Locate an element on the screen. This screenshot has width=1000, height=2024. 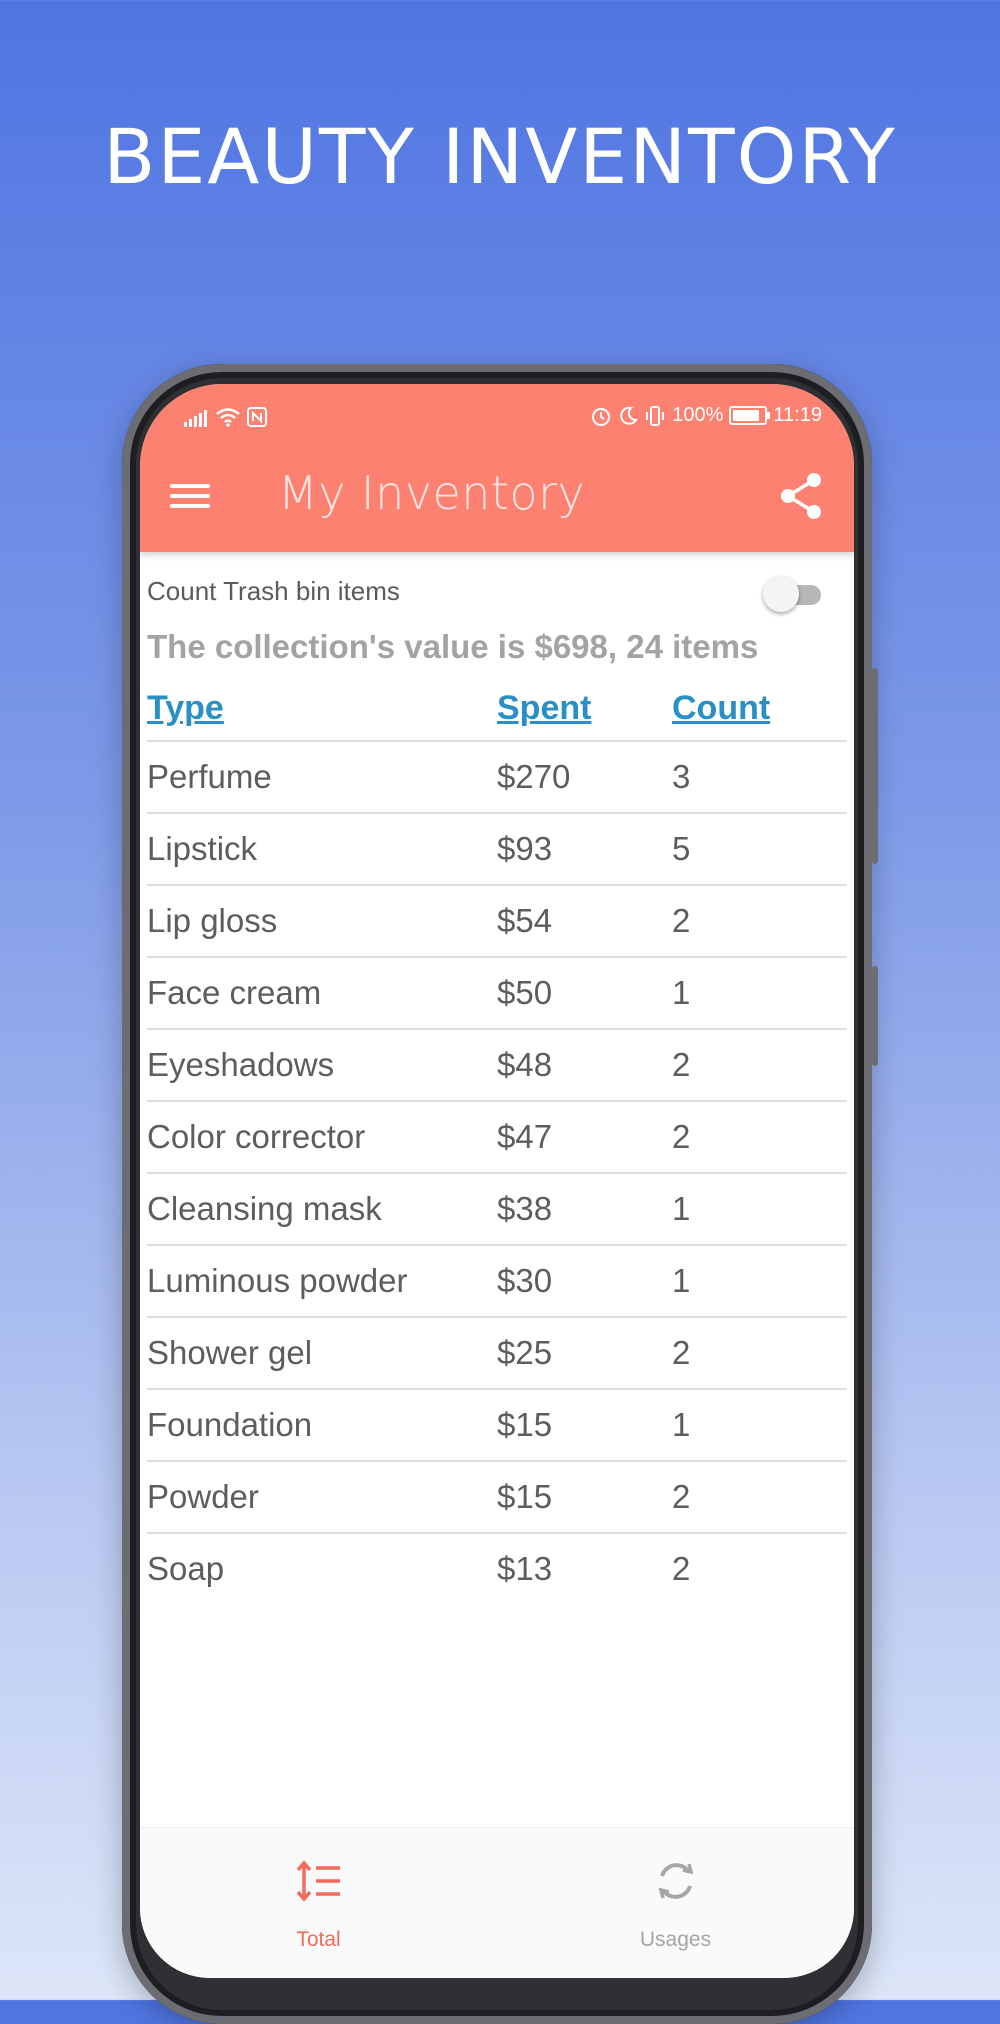
wifi-icon is located at coordinates (228, 417).